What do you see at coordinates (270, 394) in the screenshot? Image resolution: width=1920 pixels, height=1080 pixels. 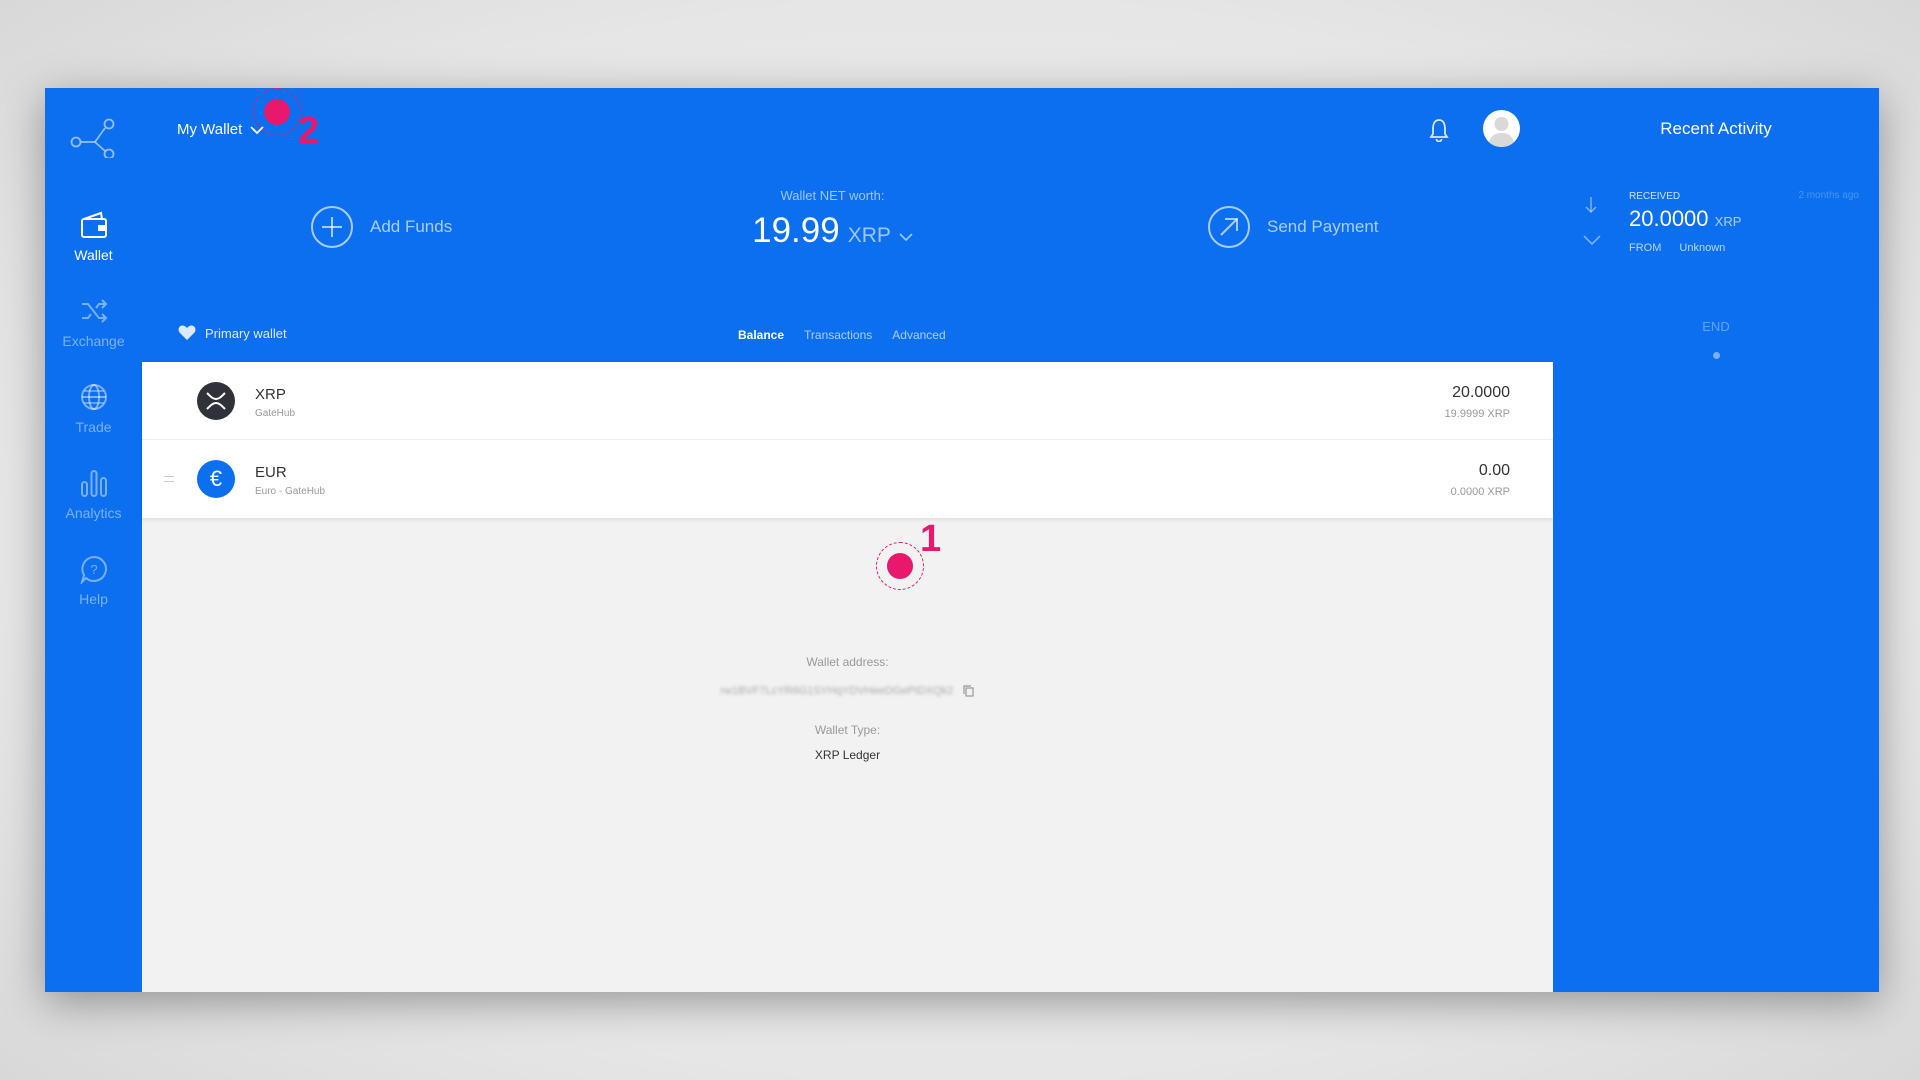 I see `asset-name: XRP` at bounding box center [270, 394].